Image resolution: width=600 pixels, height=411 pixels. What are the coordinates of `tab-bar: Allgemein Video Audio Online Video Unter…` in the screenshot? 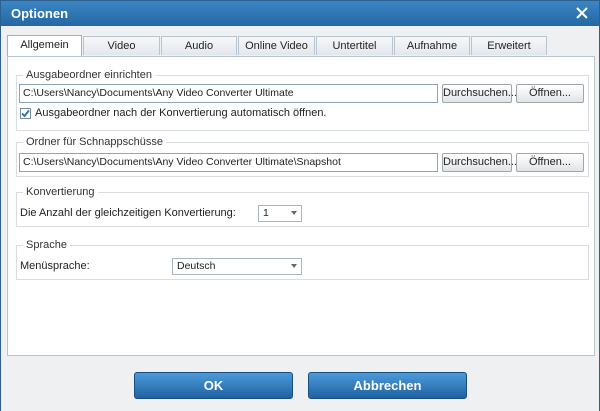 It's located at (301, 45).